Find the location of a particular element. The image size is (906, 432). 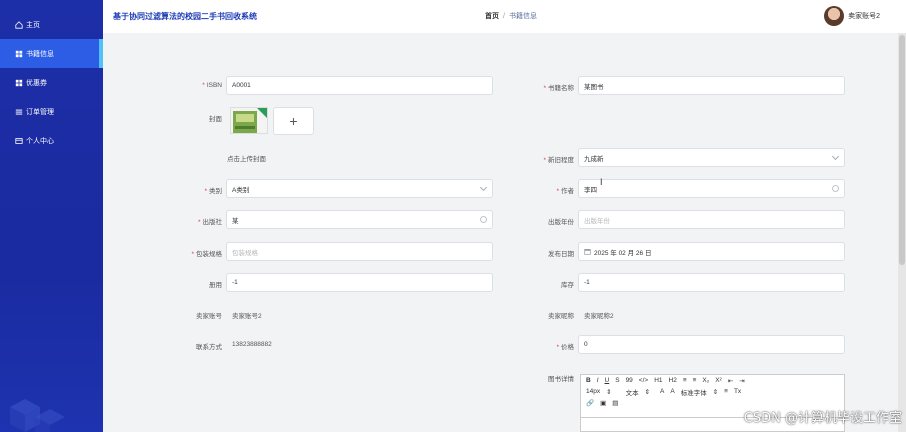

indent-button: ⇥ is located at coordinates (741, 381).